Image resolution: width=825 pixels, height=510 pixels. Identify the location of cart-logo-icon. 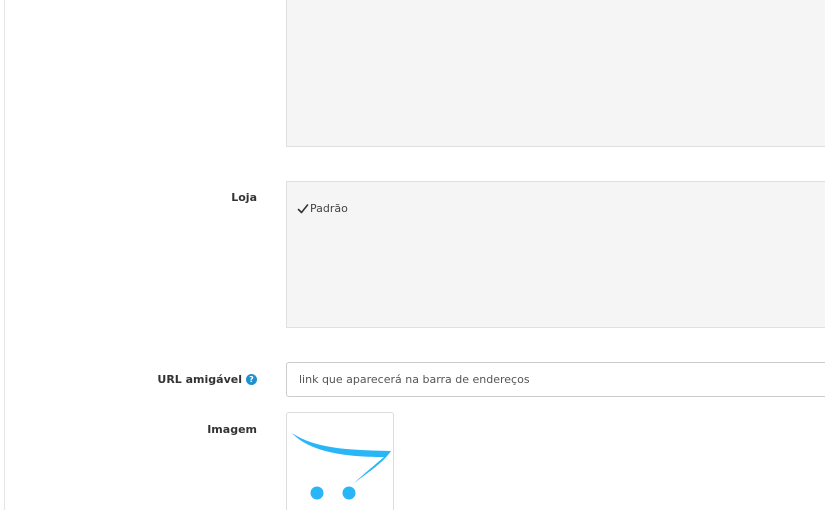
(341, 466).